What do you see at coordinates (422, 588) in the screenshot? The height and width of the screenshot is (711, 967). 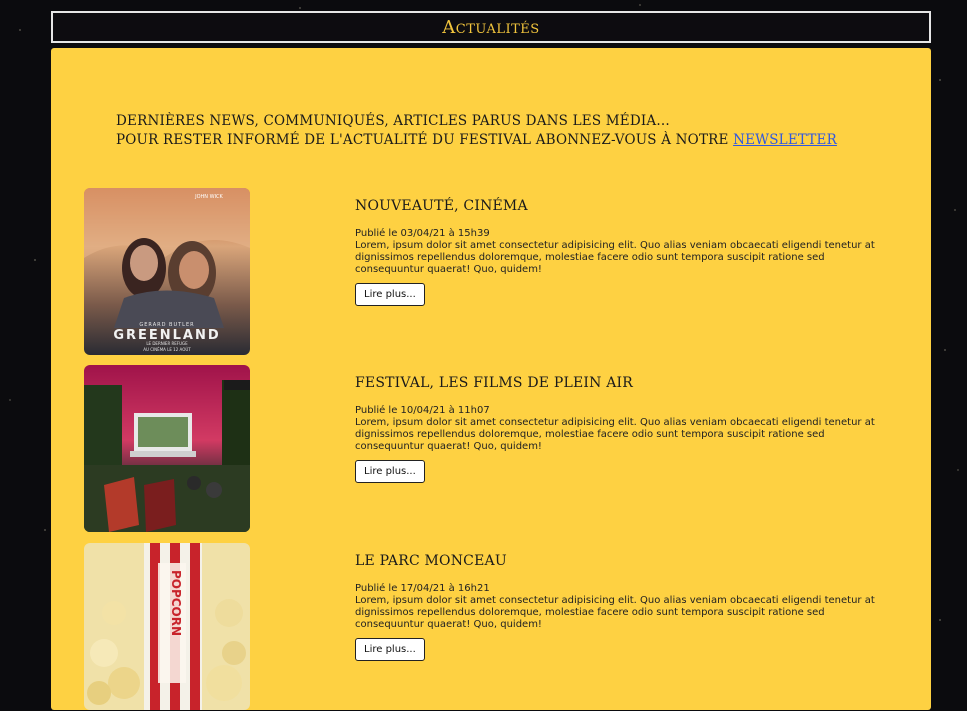 I see `article-date: Publié le 17/04/21 à 16h21` at bounding box center [422, 588].